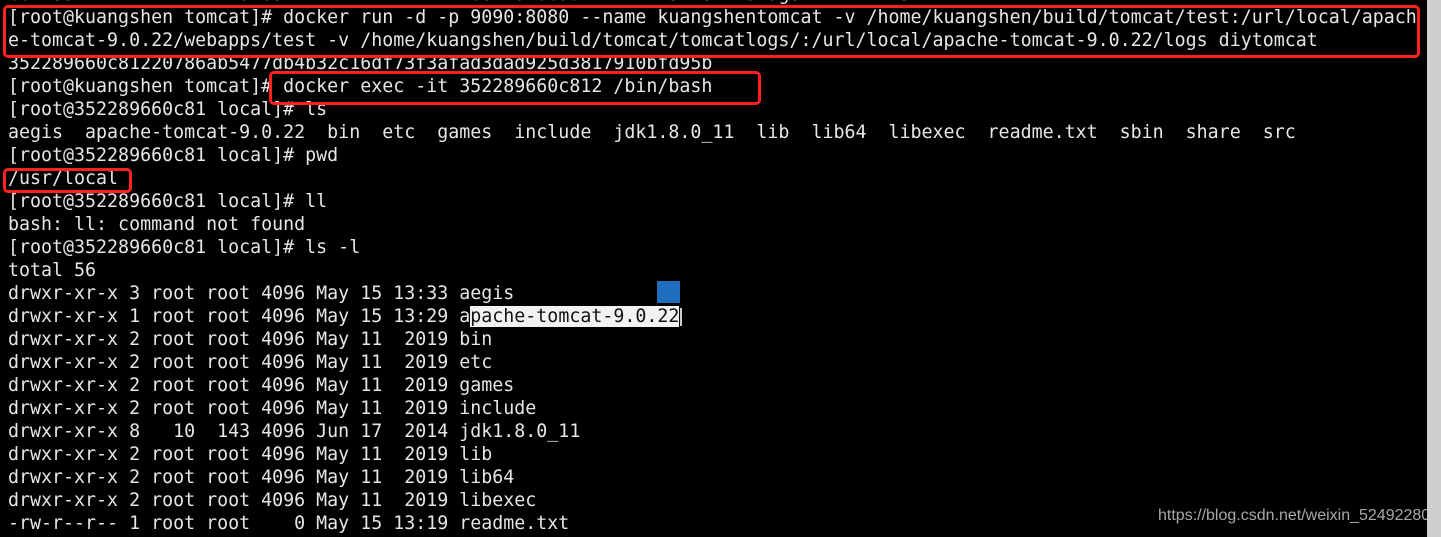 The height and width of the screenshot is (537, 1441). Describe the element at coordinates (52, 270) in the screenshot. I see `terminal-line: total 56` at that location.